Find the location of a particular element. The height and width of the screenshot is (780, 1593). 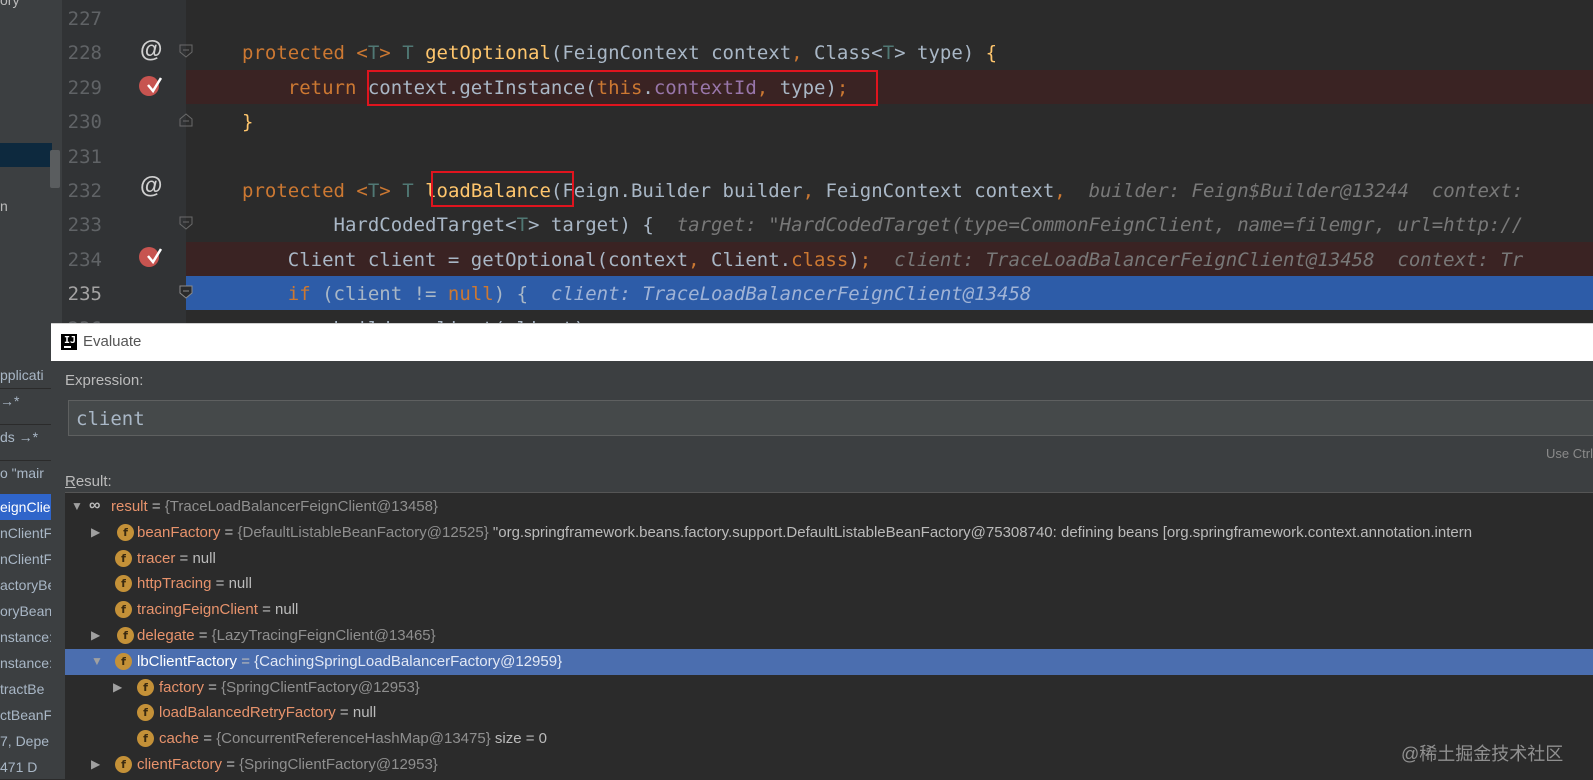

code-token: ; is located at coordinates (877, 259).